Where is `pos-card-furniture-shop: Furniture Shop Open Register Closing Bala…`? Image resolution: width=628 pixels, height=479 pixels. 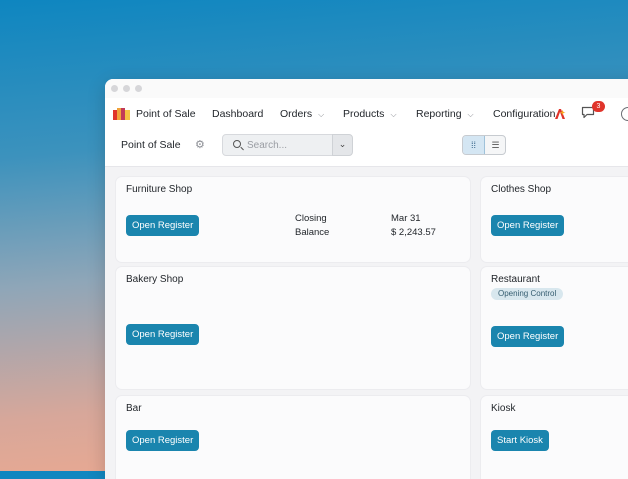
pos-card-furniture-shop: Furniture Shop Open Register Closing Bala… is located at coordinates (293, 219).